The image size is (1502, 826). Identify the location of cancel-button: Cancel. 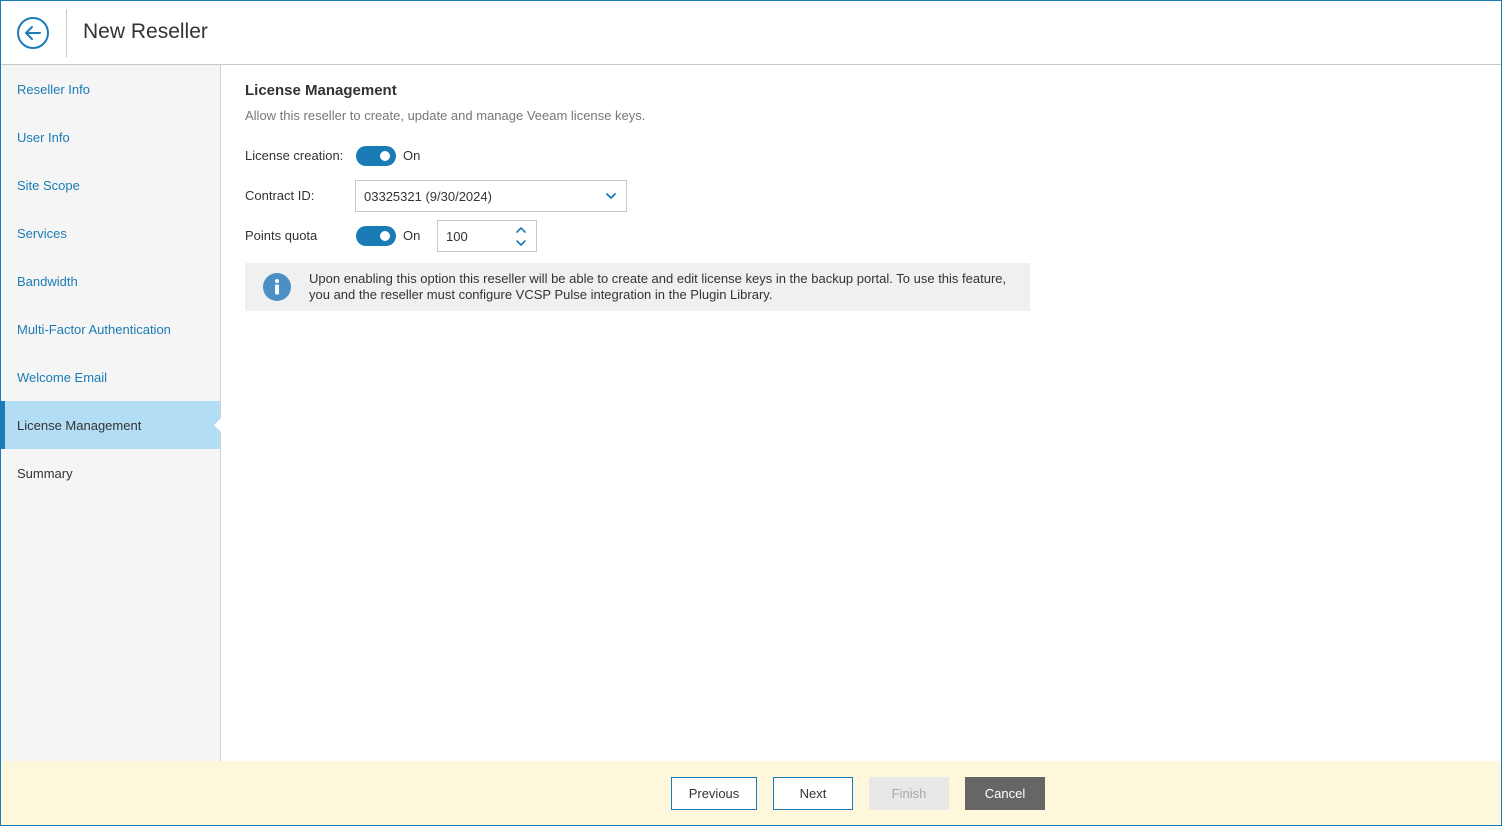
(1005, 793).